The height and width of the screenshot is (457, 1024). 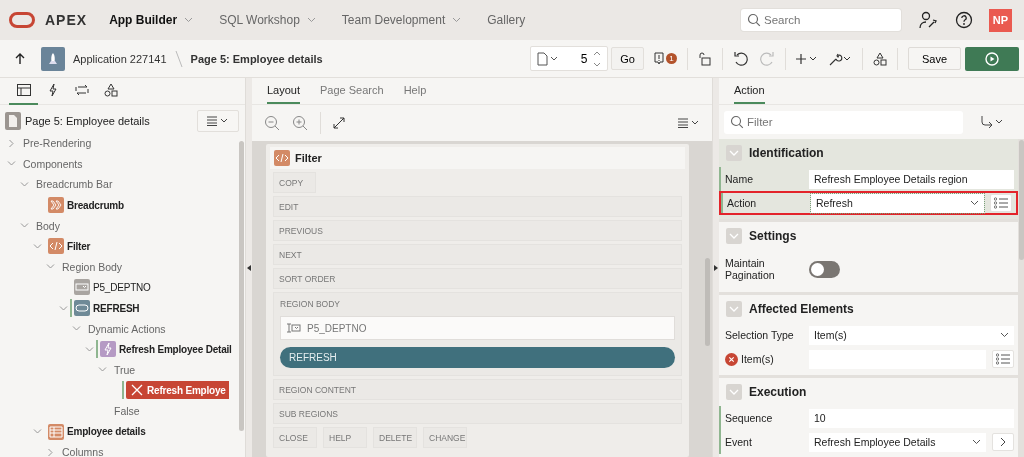 What do you see at coordinates (576, 58) in the screenshot?
I see `page-number-field: 5` at bounding box center [576, 58].